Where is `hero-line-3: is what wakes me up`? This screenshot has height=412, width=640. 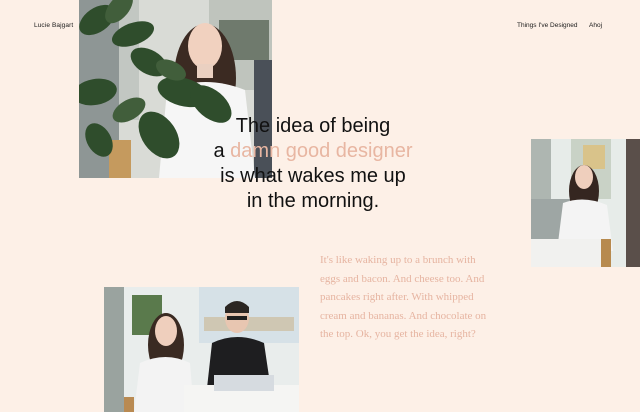 hero-line-3: is what wakes me up is located at coordinates (313, 176).